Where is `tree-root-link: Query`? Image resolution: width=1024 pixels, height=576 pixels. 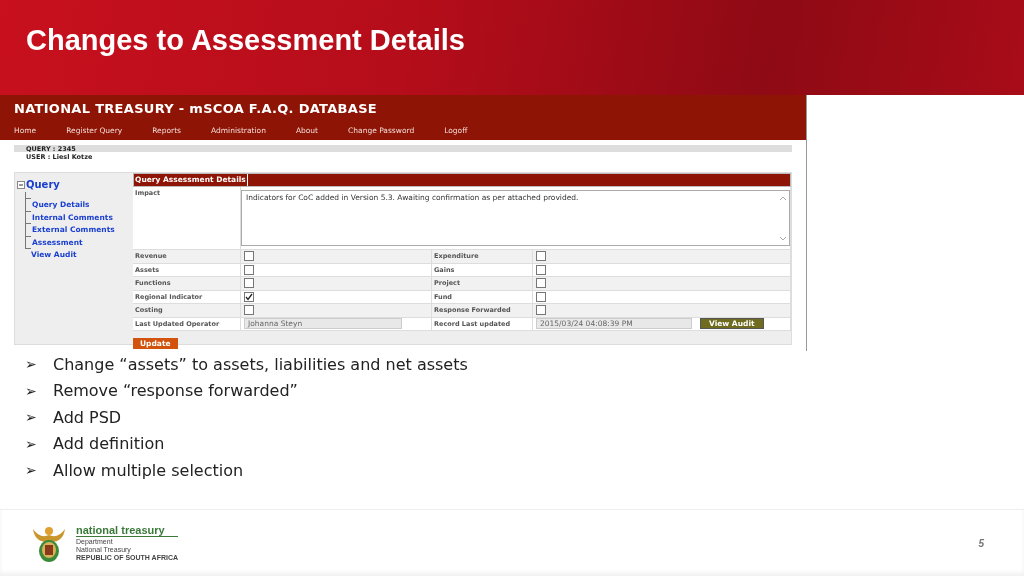 tree-root-link: Query is located at coordinates (43, 184).